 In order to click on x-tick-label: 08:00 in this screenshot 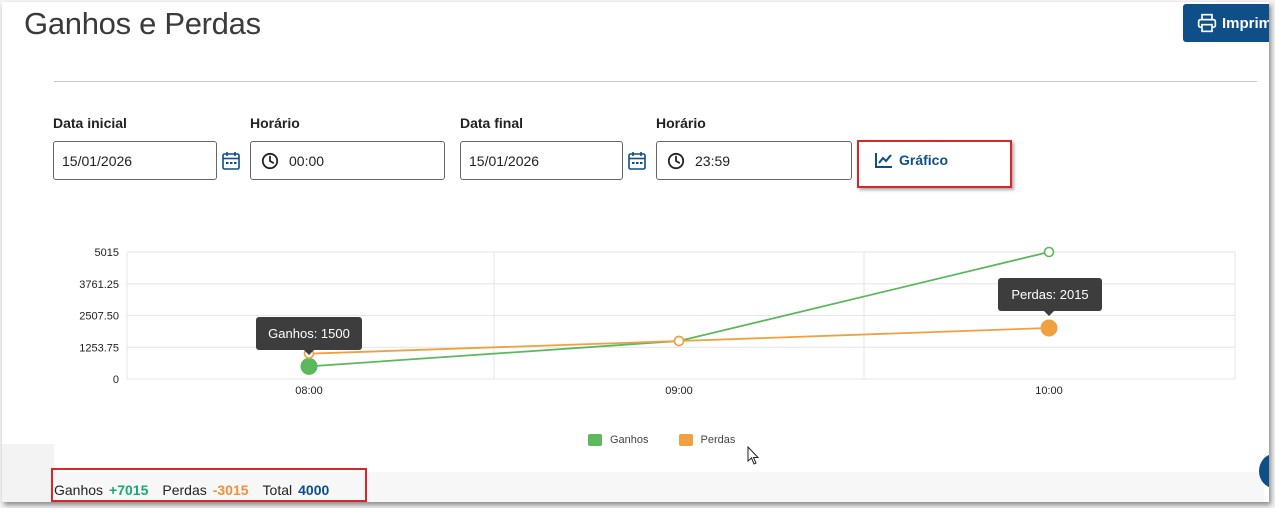, I will do `click(309, 391)`.